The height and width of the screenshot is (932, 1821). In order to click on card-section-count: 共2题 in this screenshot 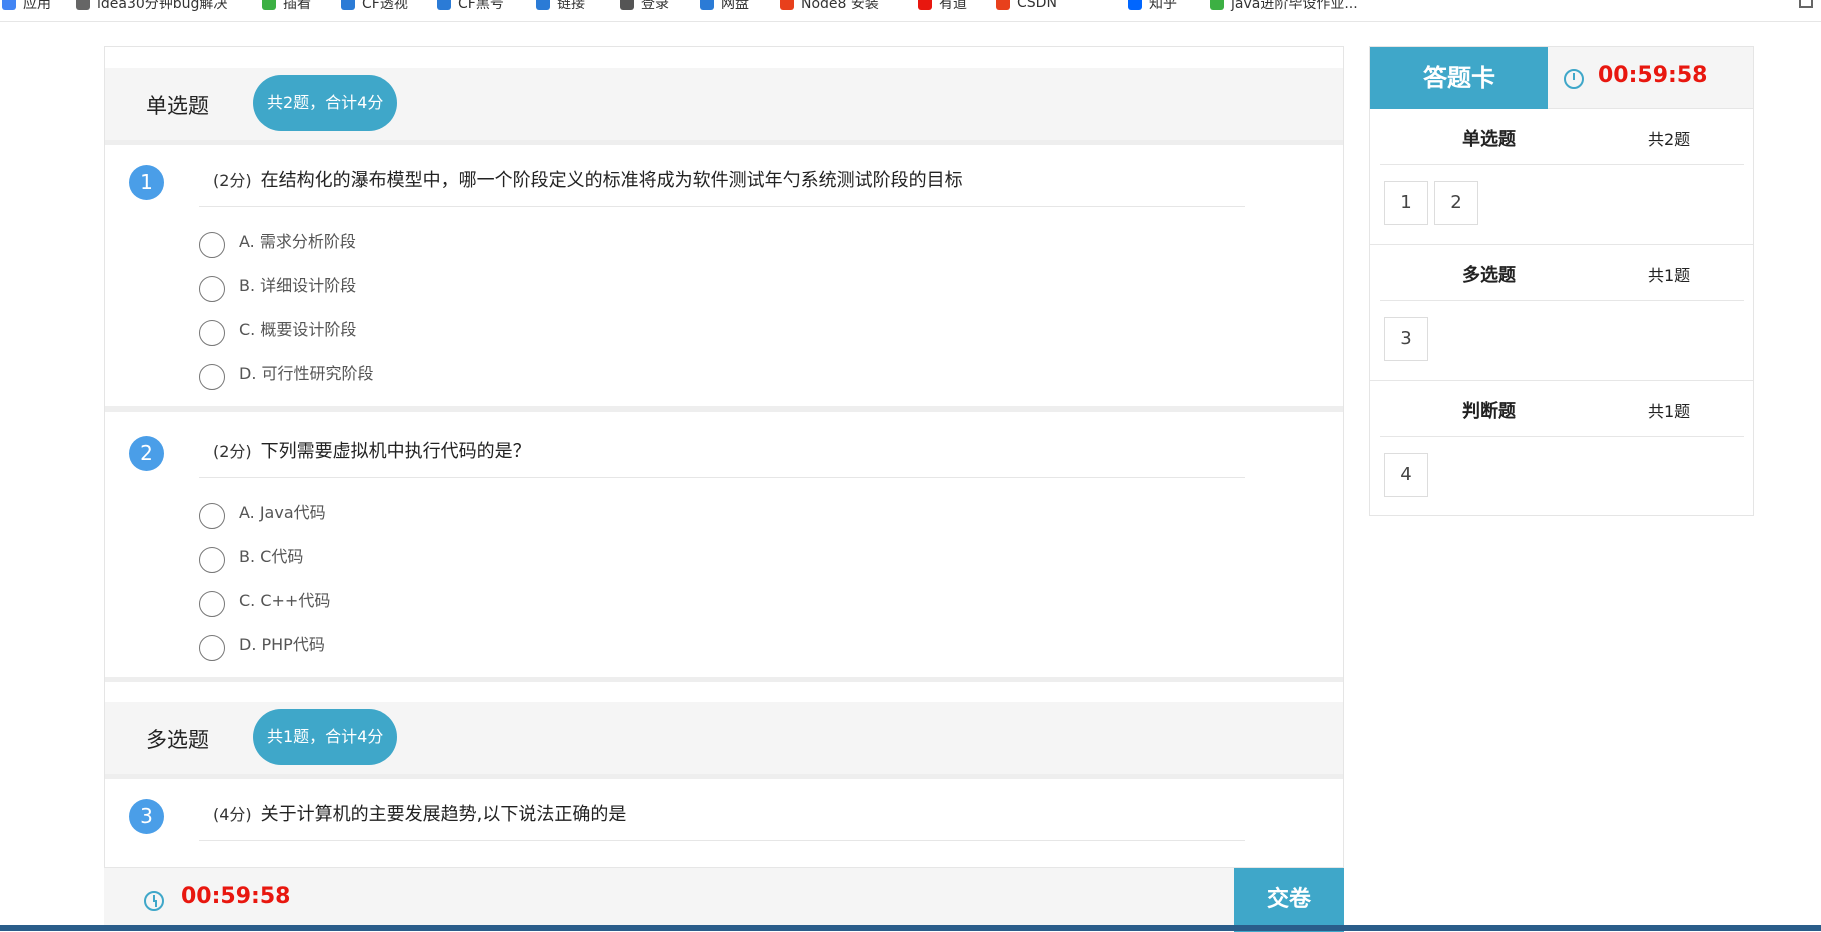, I will do `click(1669, 139)`.